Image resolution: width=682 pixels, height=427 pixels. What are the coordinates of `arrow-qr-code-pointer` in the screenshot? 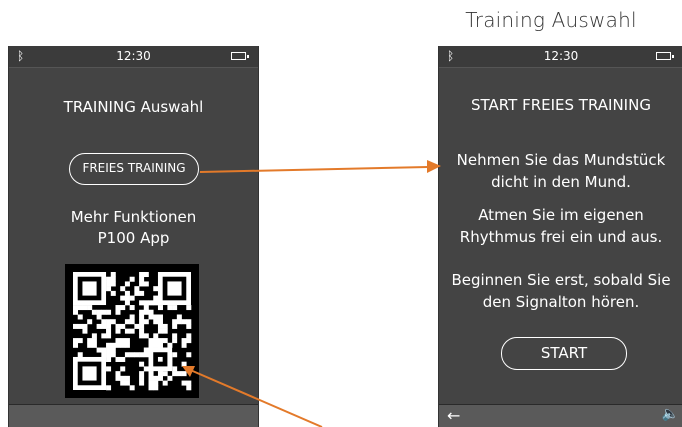 It's located at (255, 397).